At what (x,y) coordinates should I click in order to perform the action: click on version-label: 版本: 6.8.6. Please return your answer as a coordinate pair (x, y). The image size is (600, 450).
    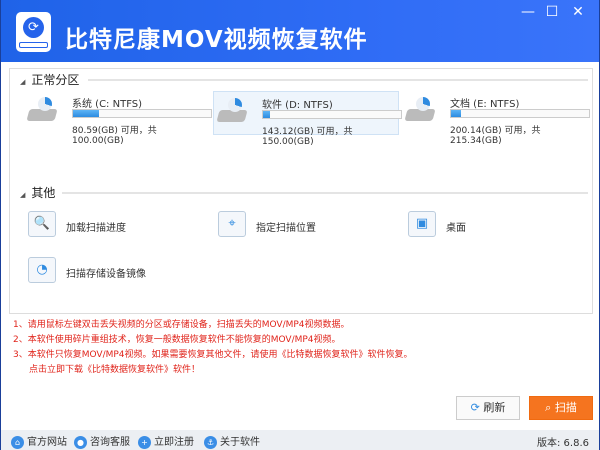
    Looking at the image, I should click on (563, 443).